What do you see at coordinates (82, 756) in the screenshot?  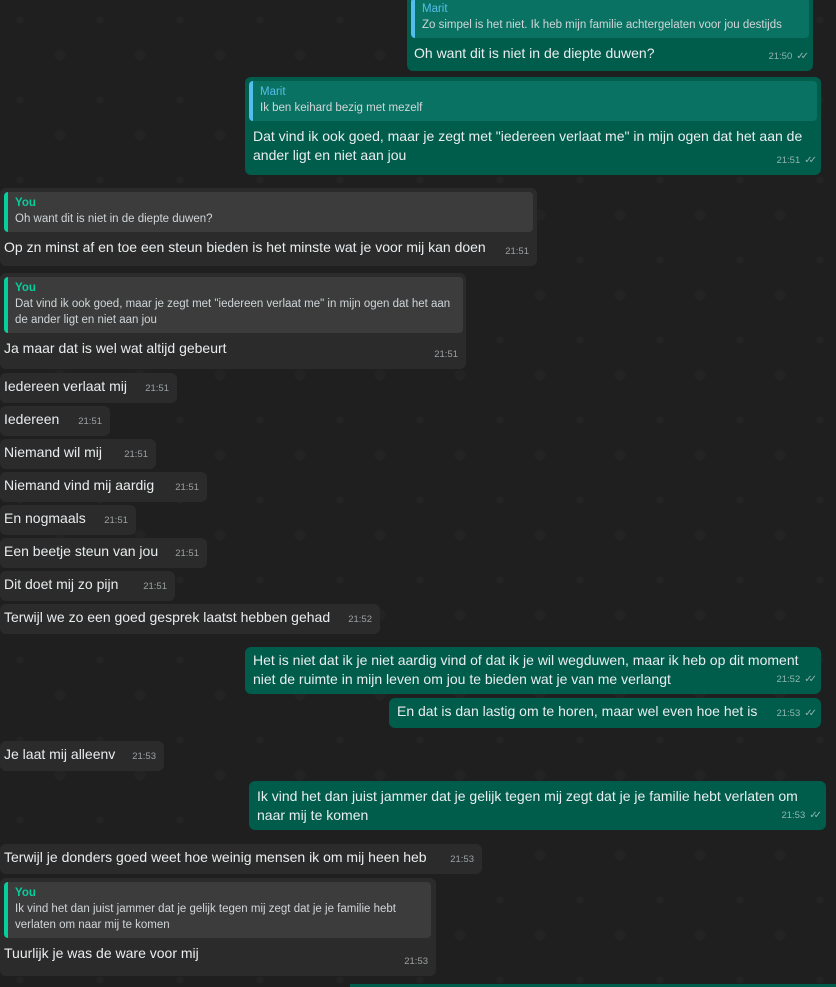 I see `message-bubble-incoming: Je laat mij alleenv 21:53` at bounding box center [82, 756].